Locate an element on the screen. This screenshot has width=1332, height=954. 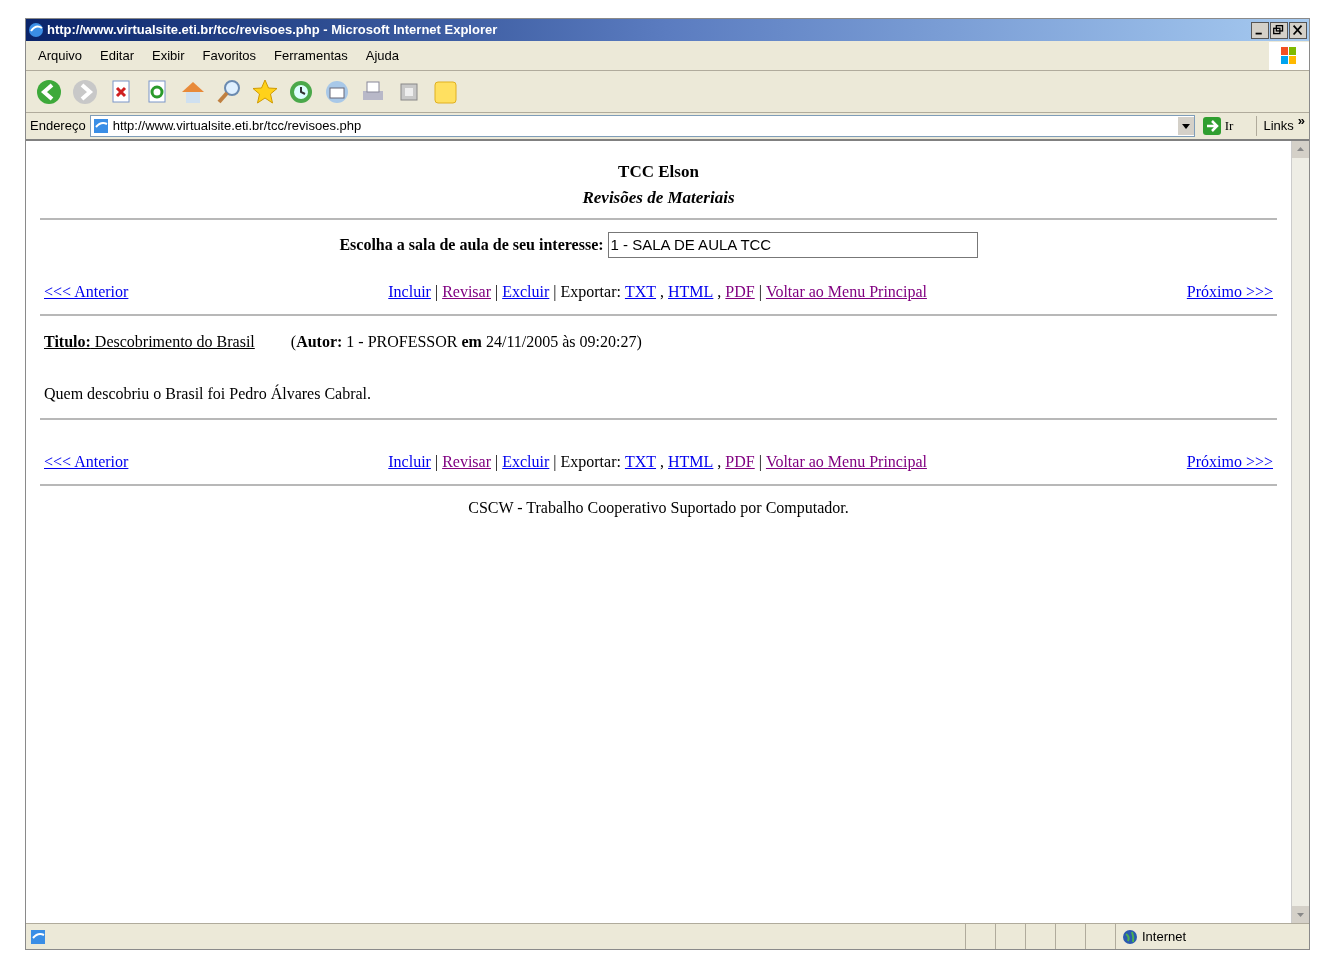
window-title: http://www.virtualsite.eti.br/tcc/revisoes.php - Microsoft Internet Explorer is located at coordinates (272, 30).